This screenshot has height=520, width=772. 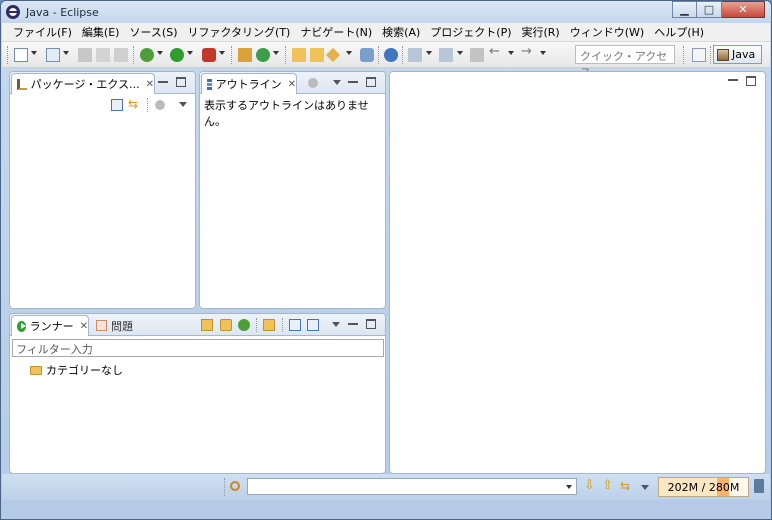 I want to click on trash-gc-icon, so click(x=759, y=486).